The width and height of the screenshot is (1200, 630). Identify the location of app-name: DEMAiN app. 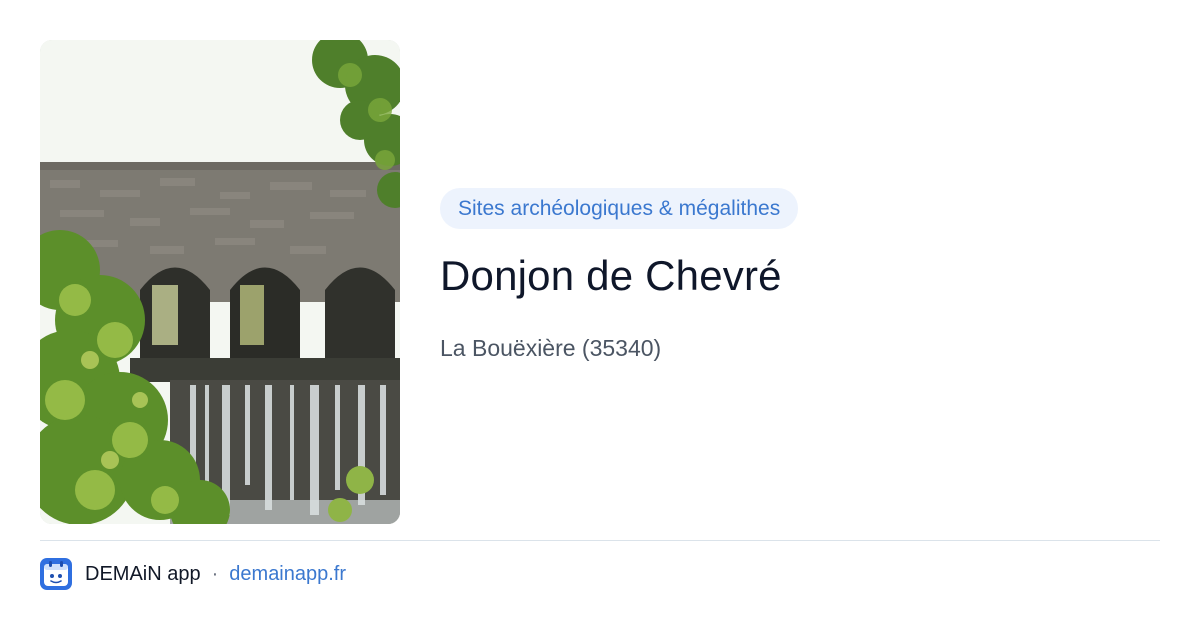
(143, 573).